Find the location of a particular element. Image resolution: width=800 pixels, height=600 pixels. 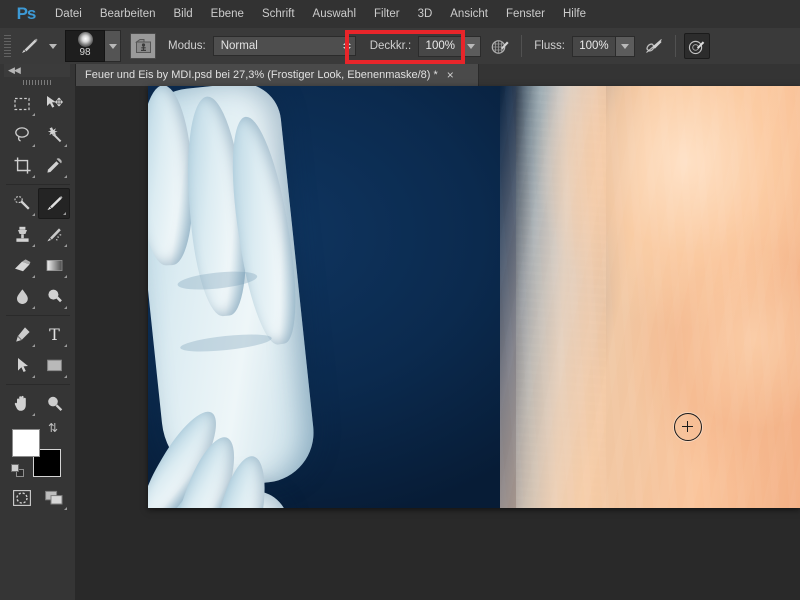

menu-item-schrift: Schrift is located at coordinates (278, 14).